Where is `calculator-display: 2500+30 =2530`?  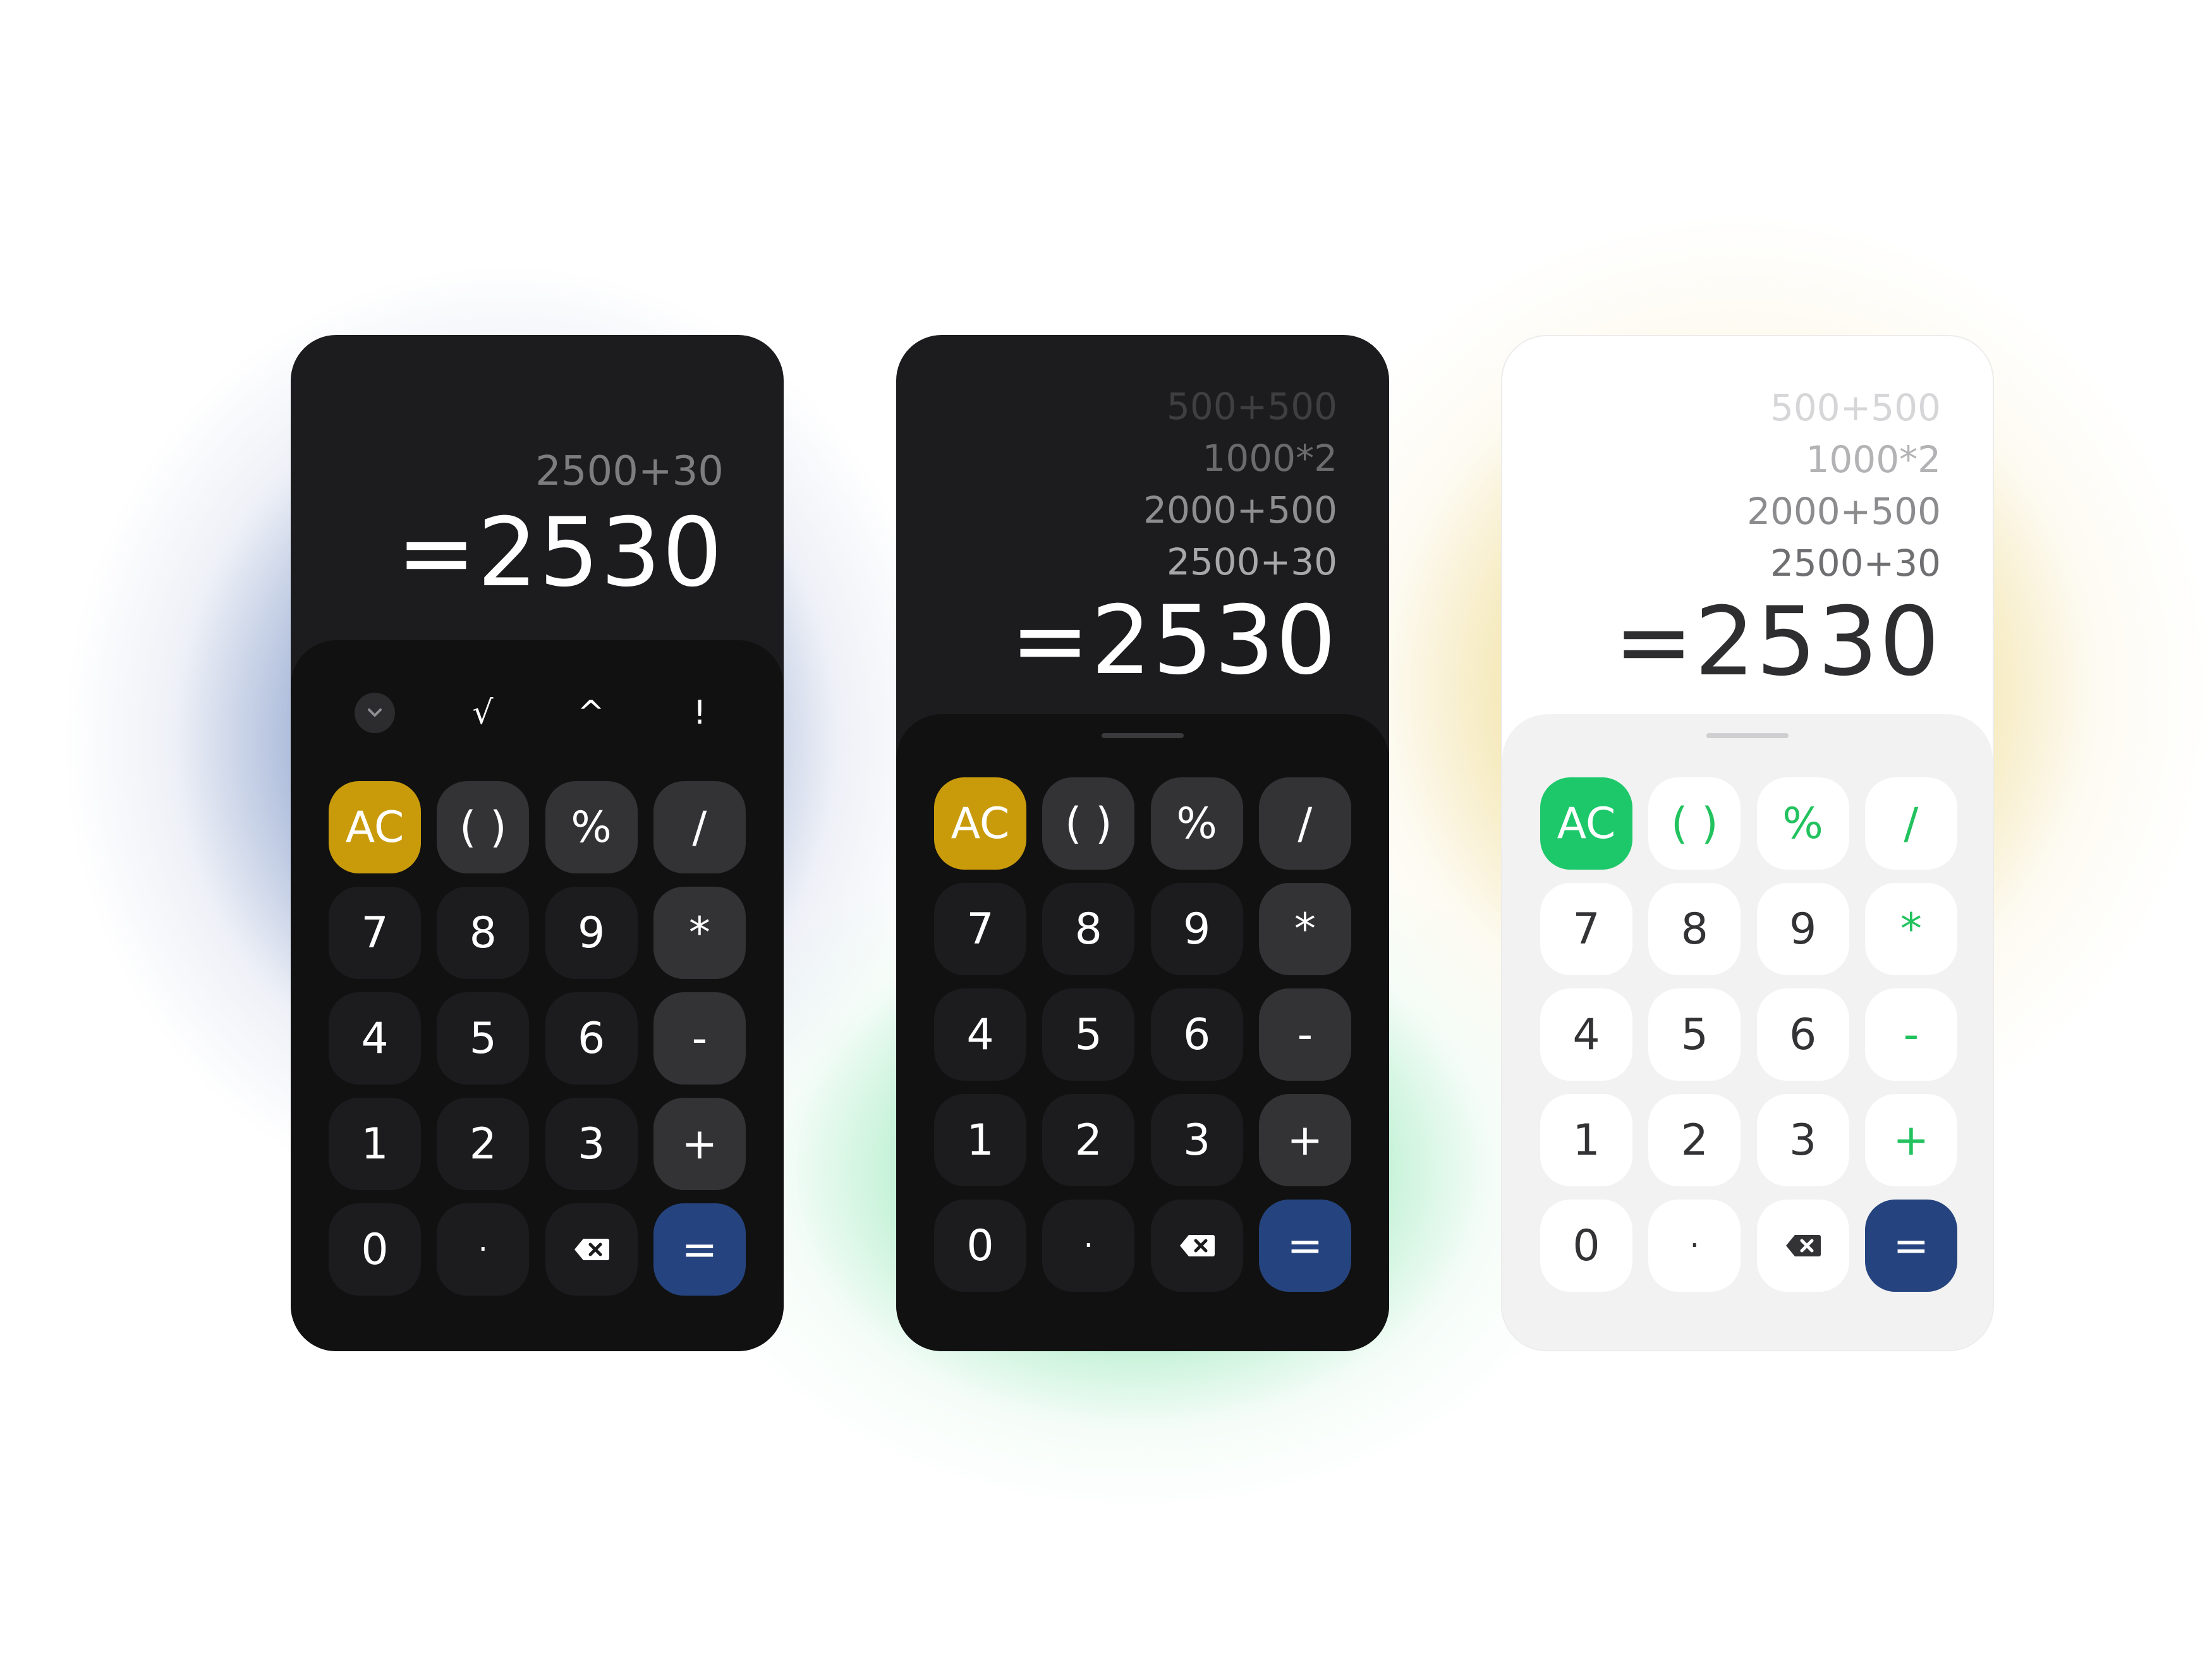
calculator-display: 2500+30 =2530 is located at coordinates (537, 525).